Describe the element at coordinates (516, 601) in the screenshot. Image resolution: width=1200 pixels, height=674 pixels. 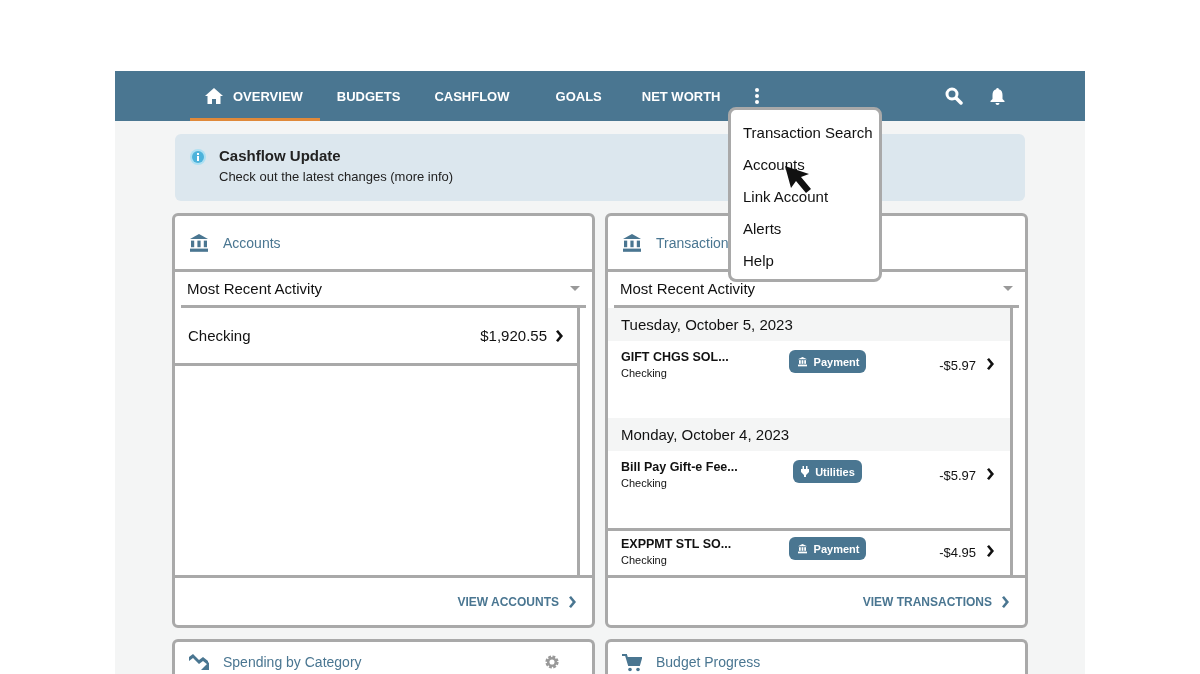
I see `view-accounts-link: VIEW ACCOUNTS` at that location.